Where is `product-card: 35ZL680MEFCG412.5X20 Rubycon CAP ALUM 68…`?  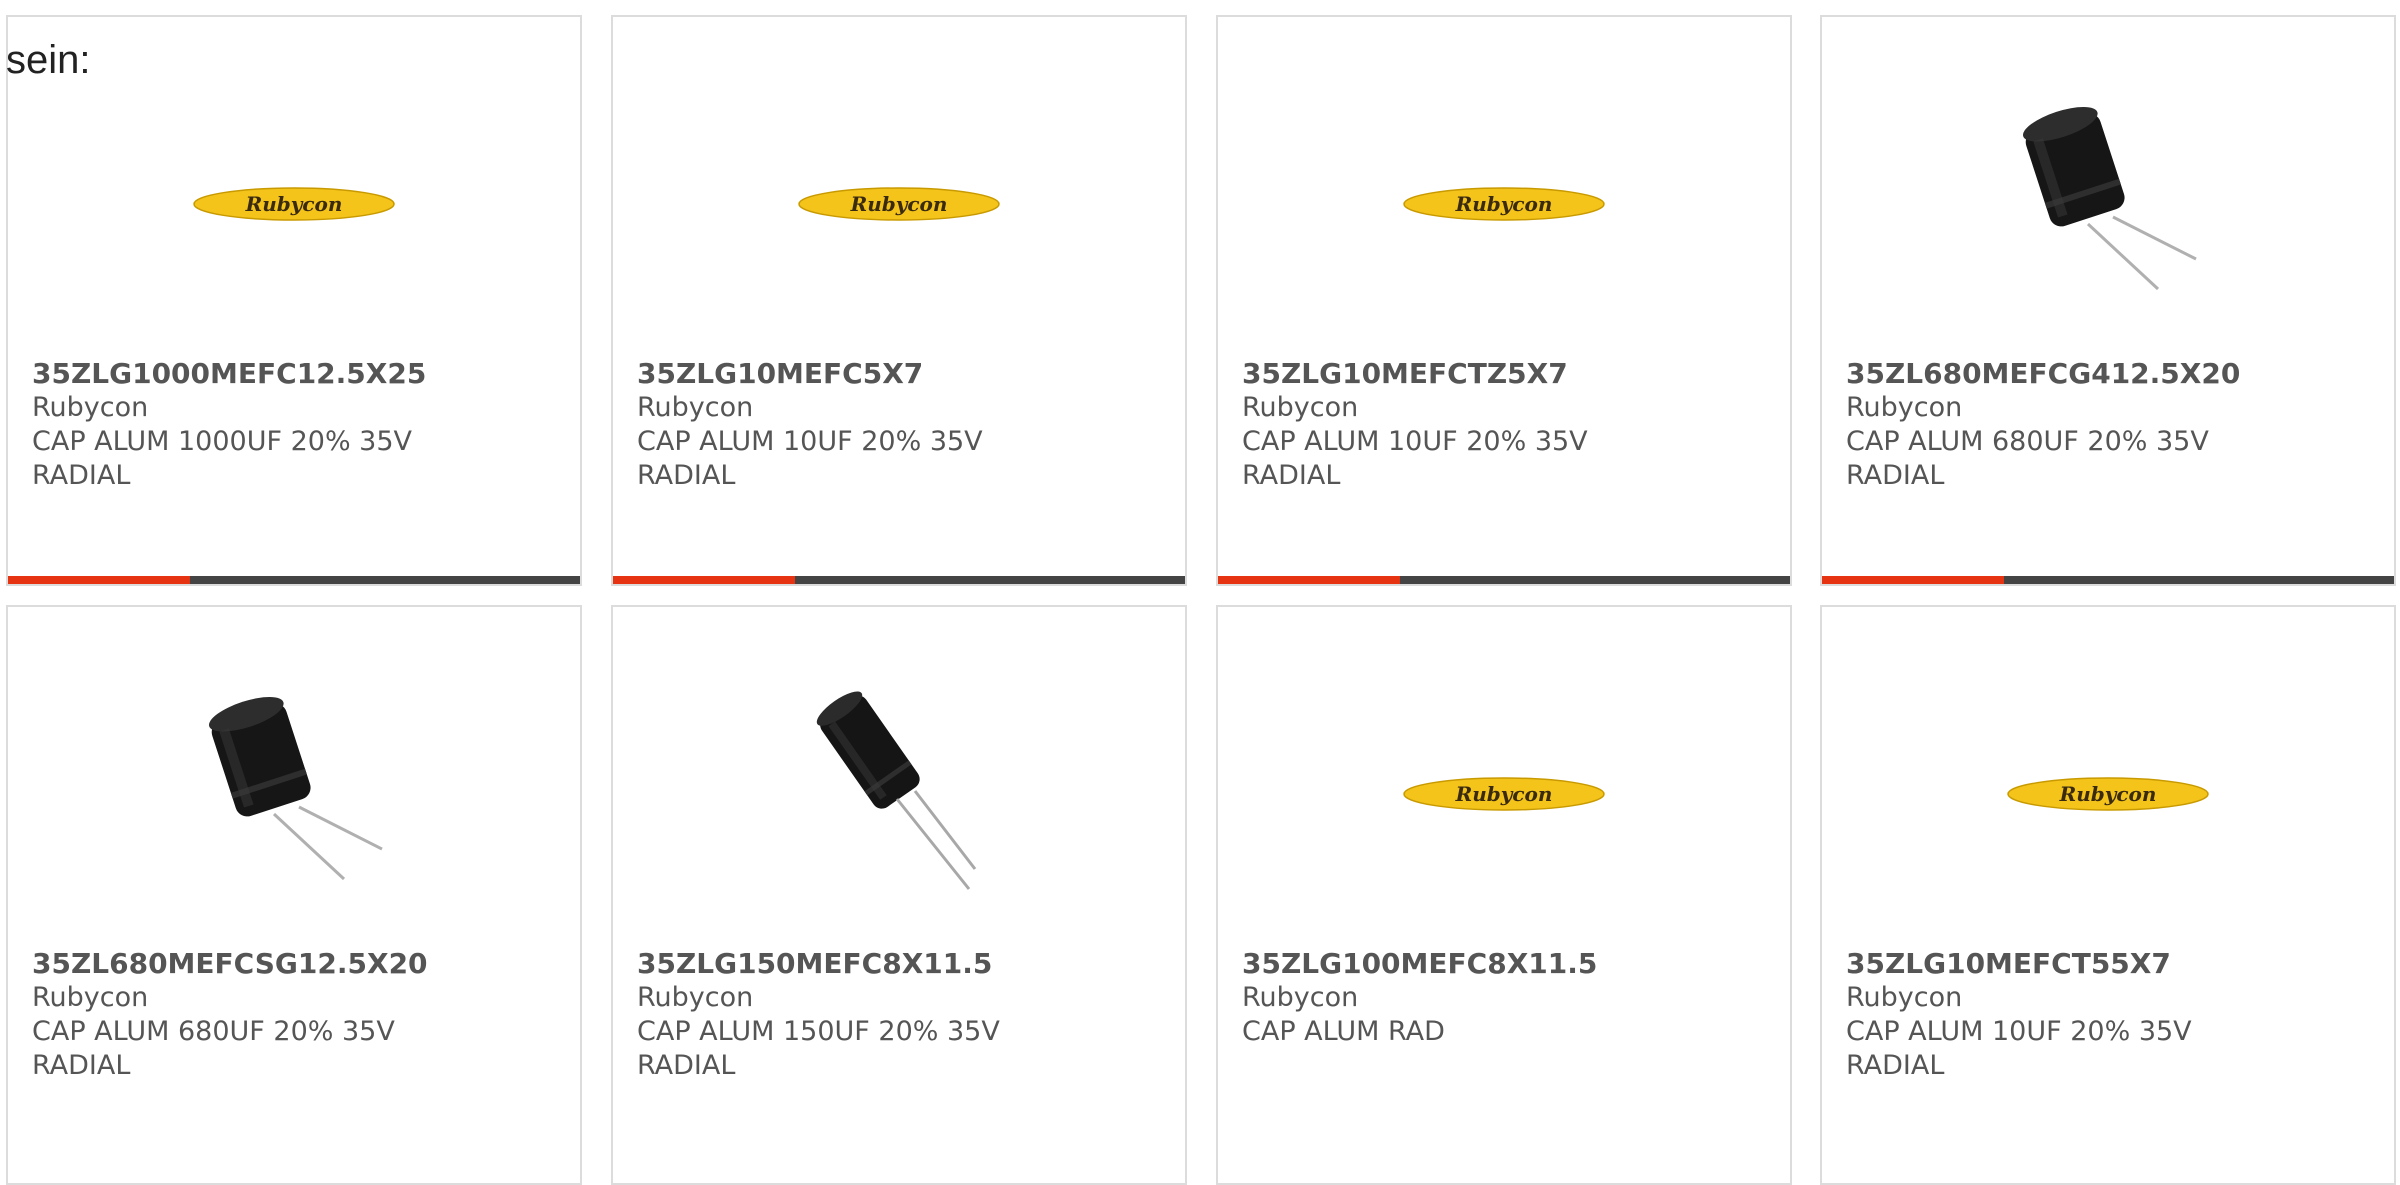 product-card: 35ZL680MEFCG412.5X20 Rubycon CAP ALUM 68… is located at coordinates (2108, 300).